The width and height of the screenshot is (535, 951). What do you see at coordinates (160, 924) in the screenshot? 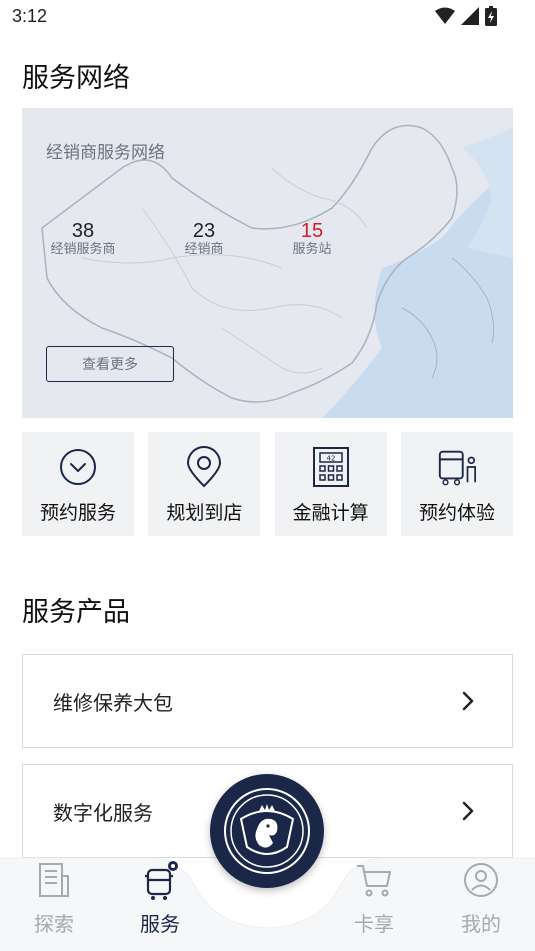
I see `nav-label: 服务` at bounding box center [160, 924].